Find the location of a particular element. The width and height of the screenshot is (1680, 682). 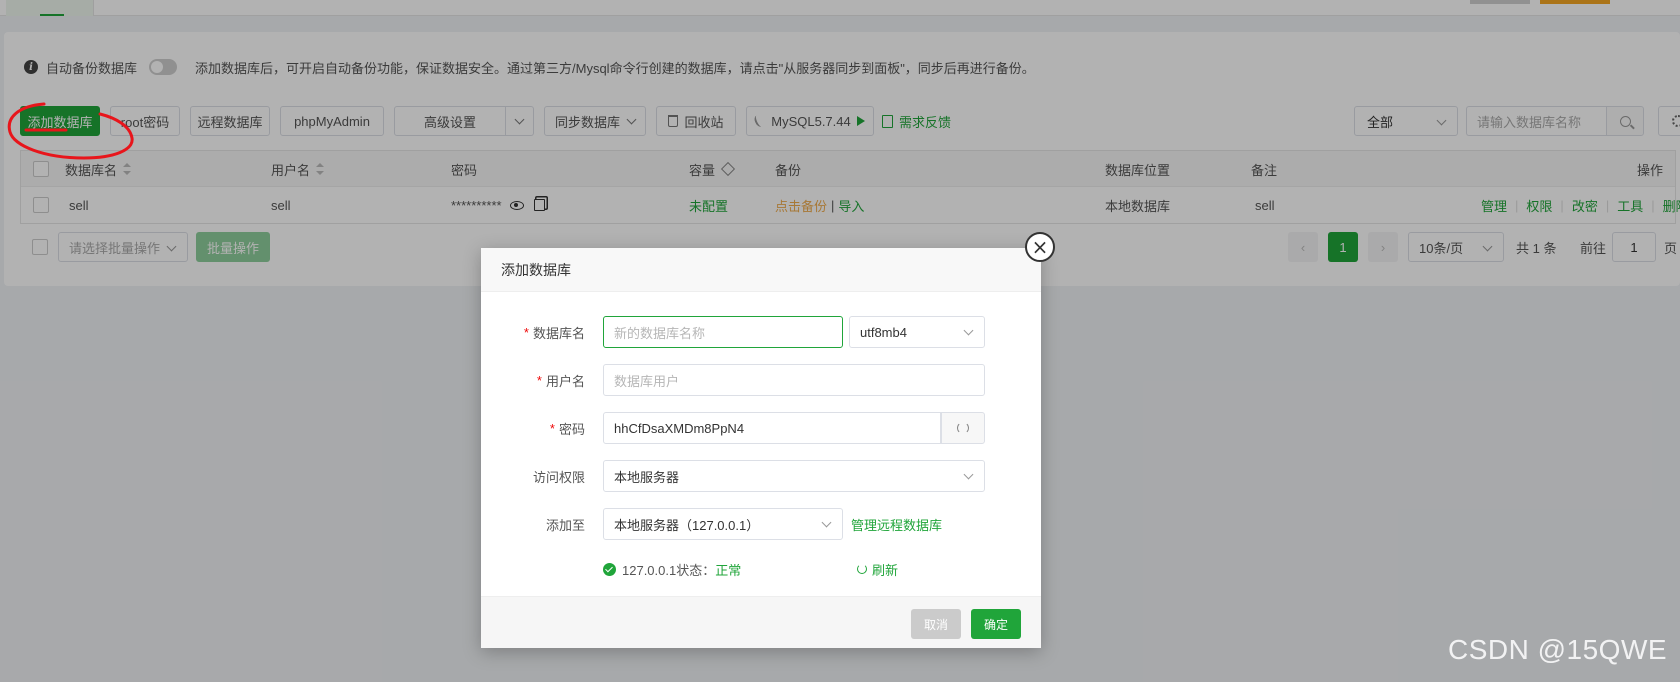

dialog-title: 添加数据库 is located at coordinates (761, 270).